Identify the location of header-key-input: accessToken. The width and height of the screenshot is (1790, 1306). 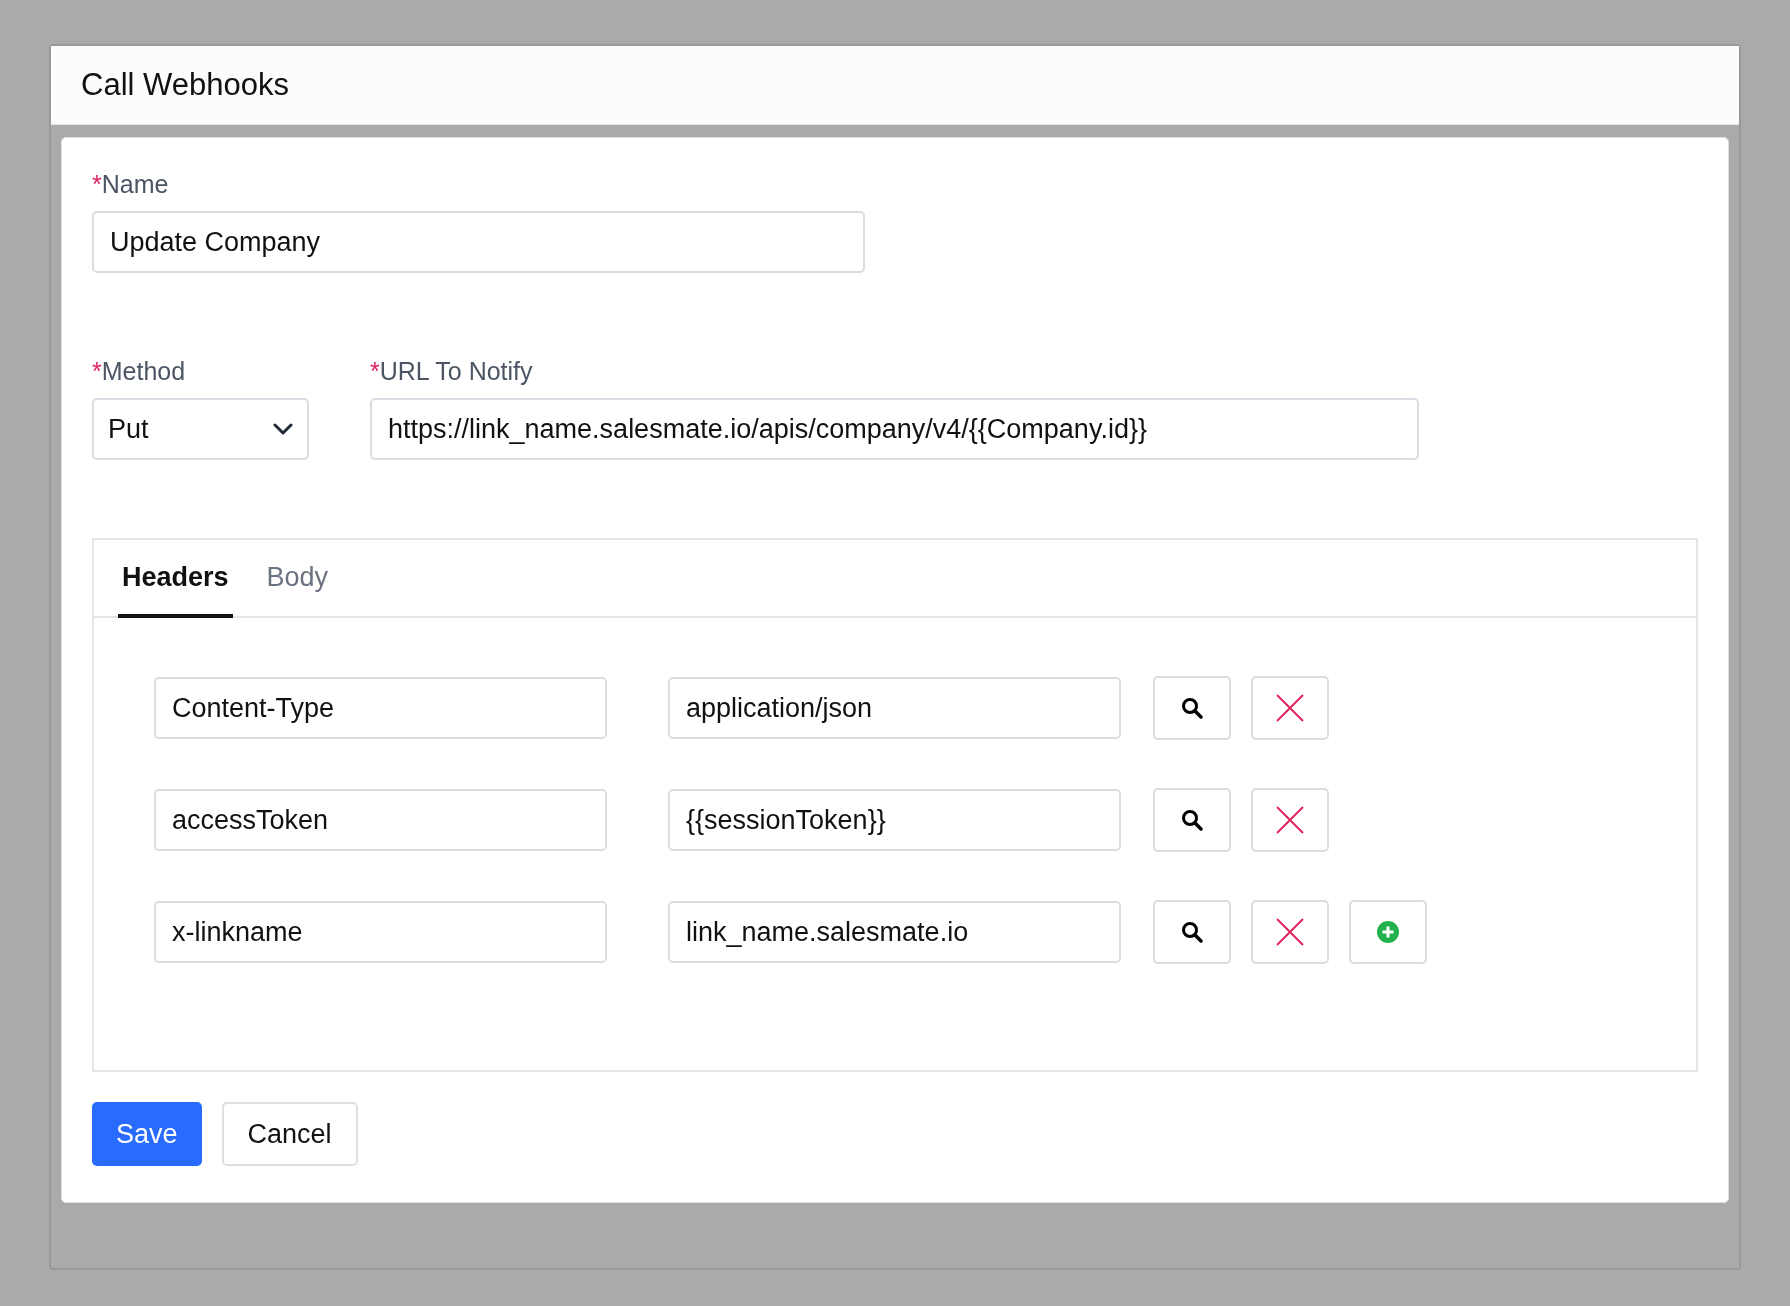
(380, 820).